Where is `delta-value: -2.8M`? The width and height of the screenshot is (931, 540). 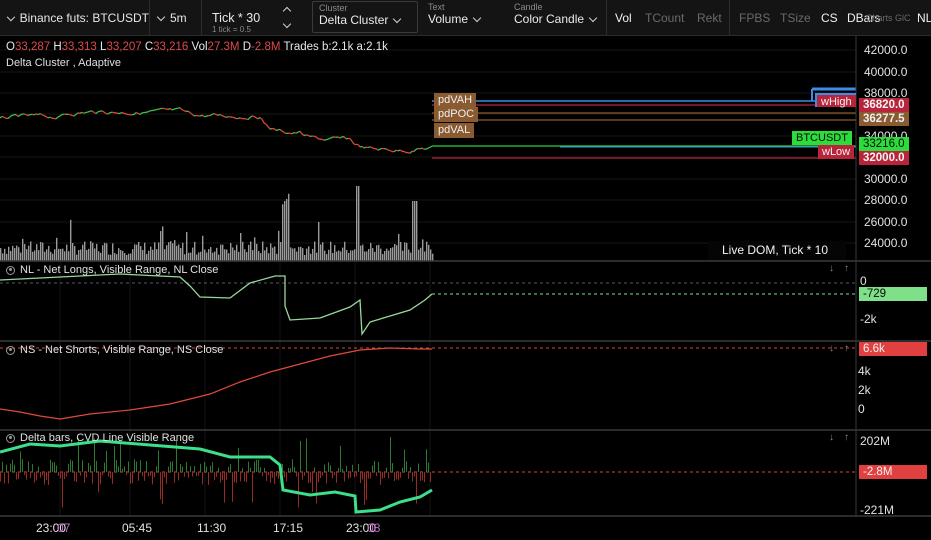
delta-value: -2.8M is located at coordinates (266, 47).